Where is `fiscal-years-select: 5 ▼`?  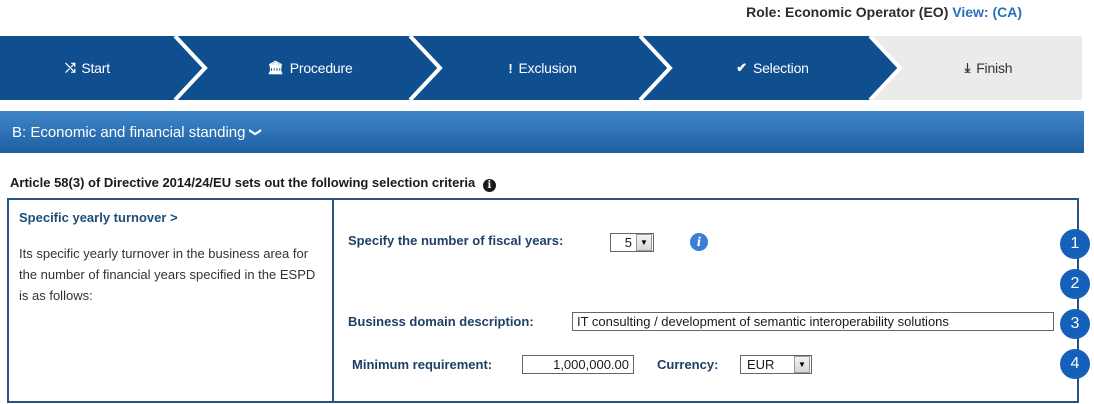
fiscal-years-select: 5 ▼ is located at coordinates (632, 242).